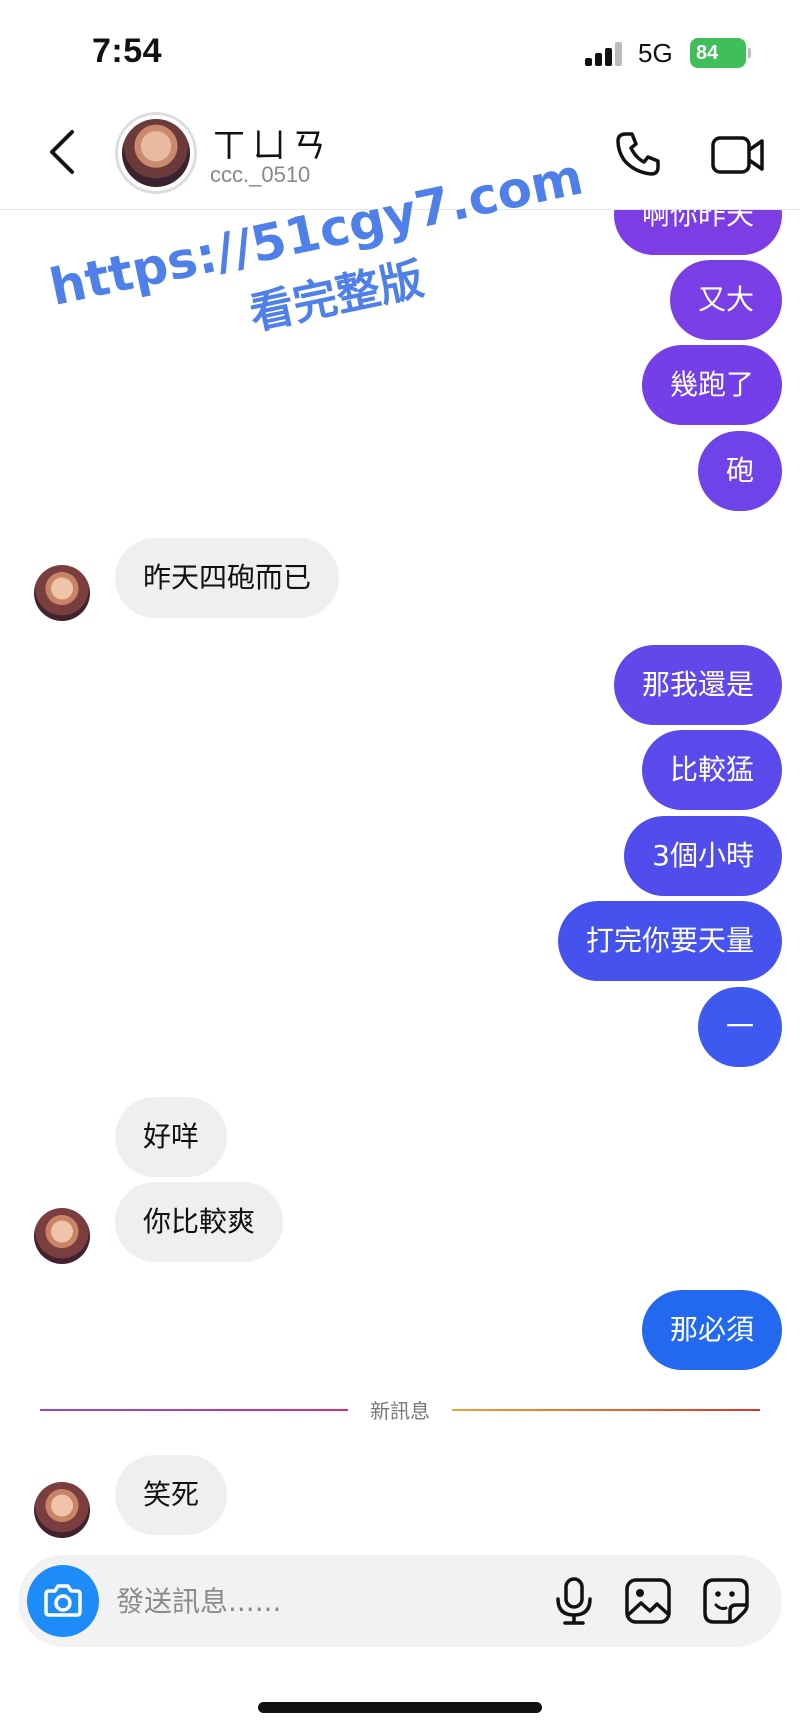 This screenshot has height=1733, width=800. What do you see at coordinates (400, 155) in the screenshot?
I see `chat-header: ㄒㄩㄢ ccc._0510` at bounding box center [400, 155].